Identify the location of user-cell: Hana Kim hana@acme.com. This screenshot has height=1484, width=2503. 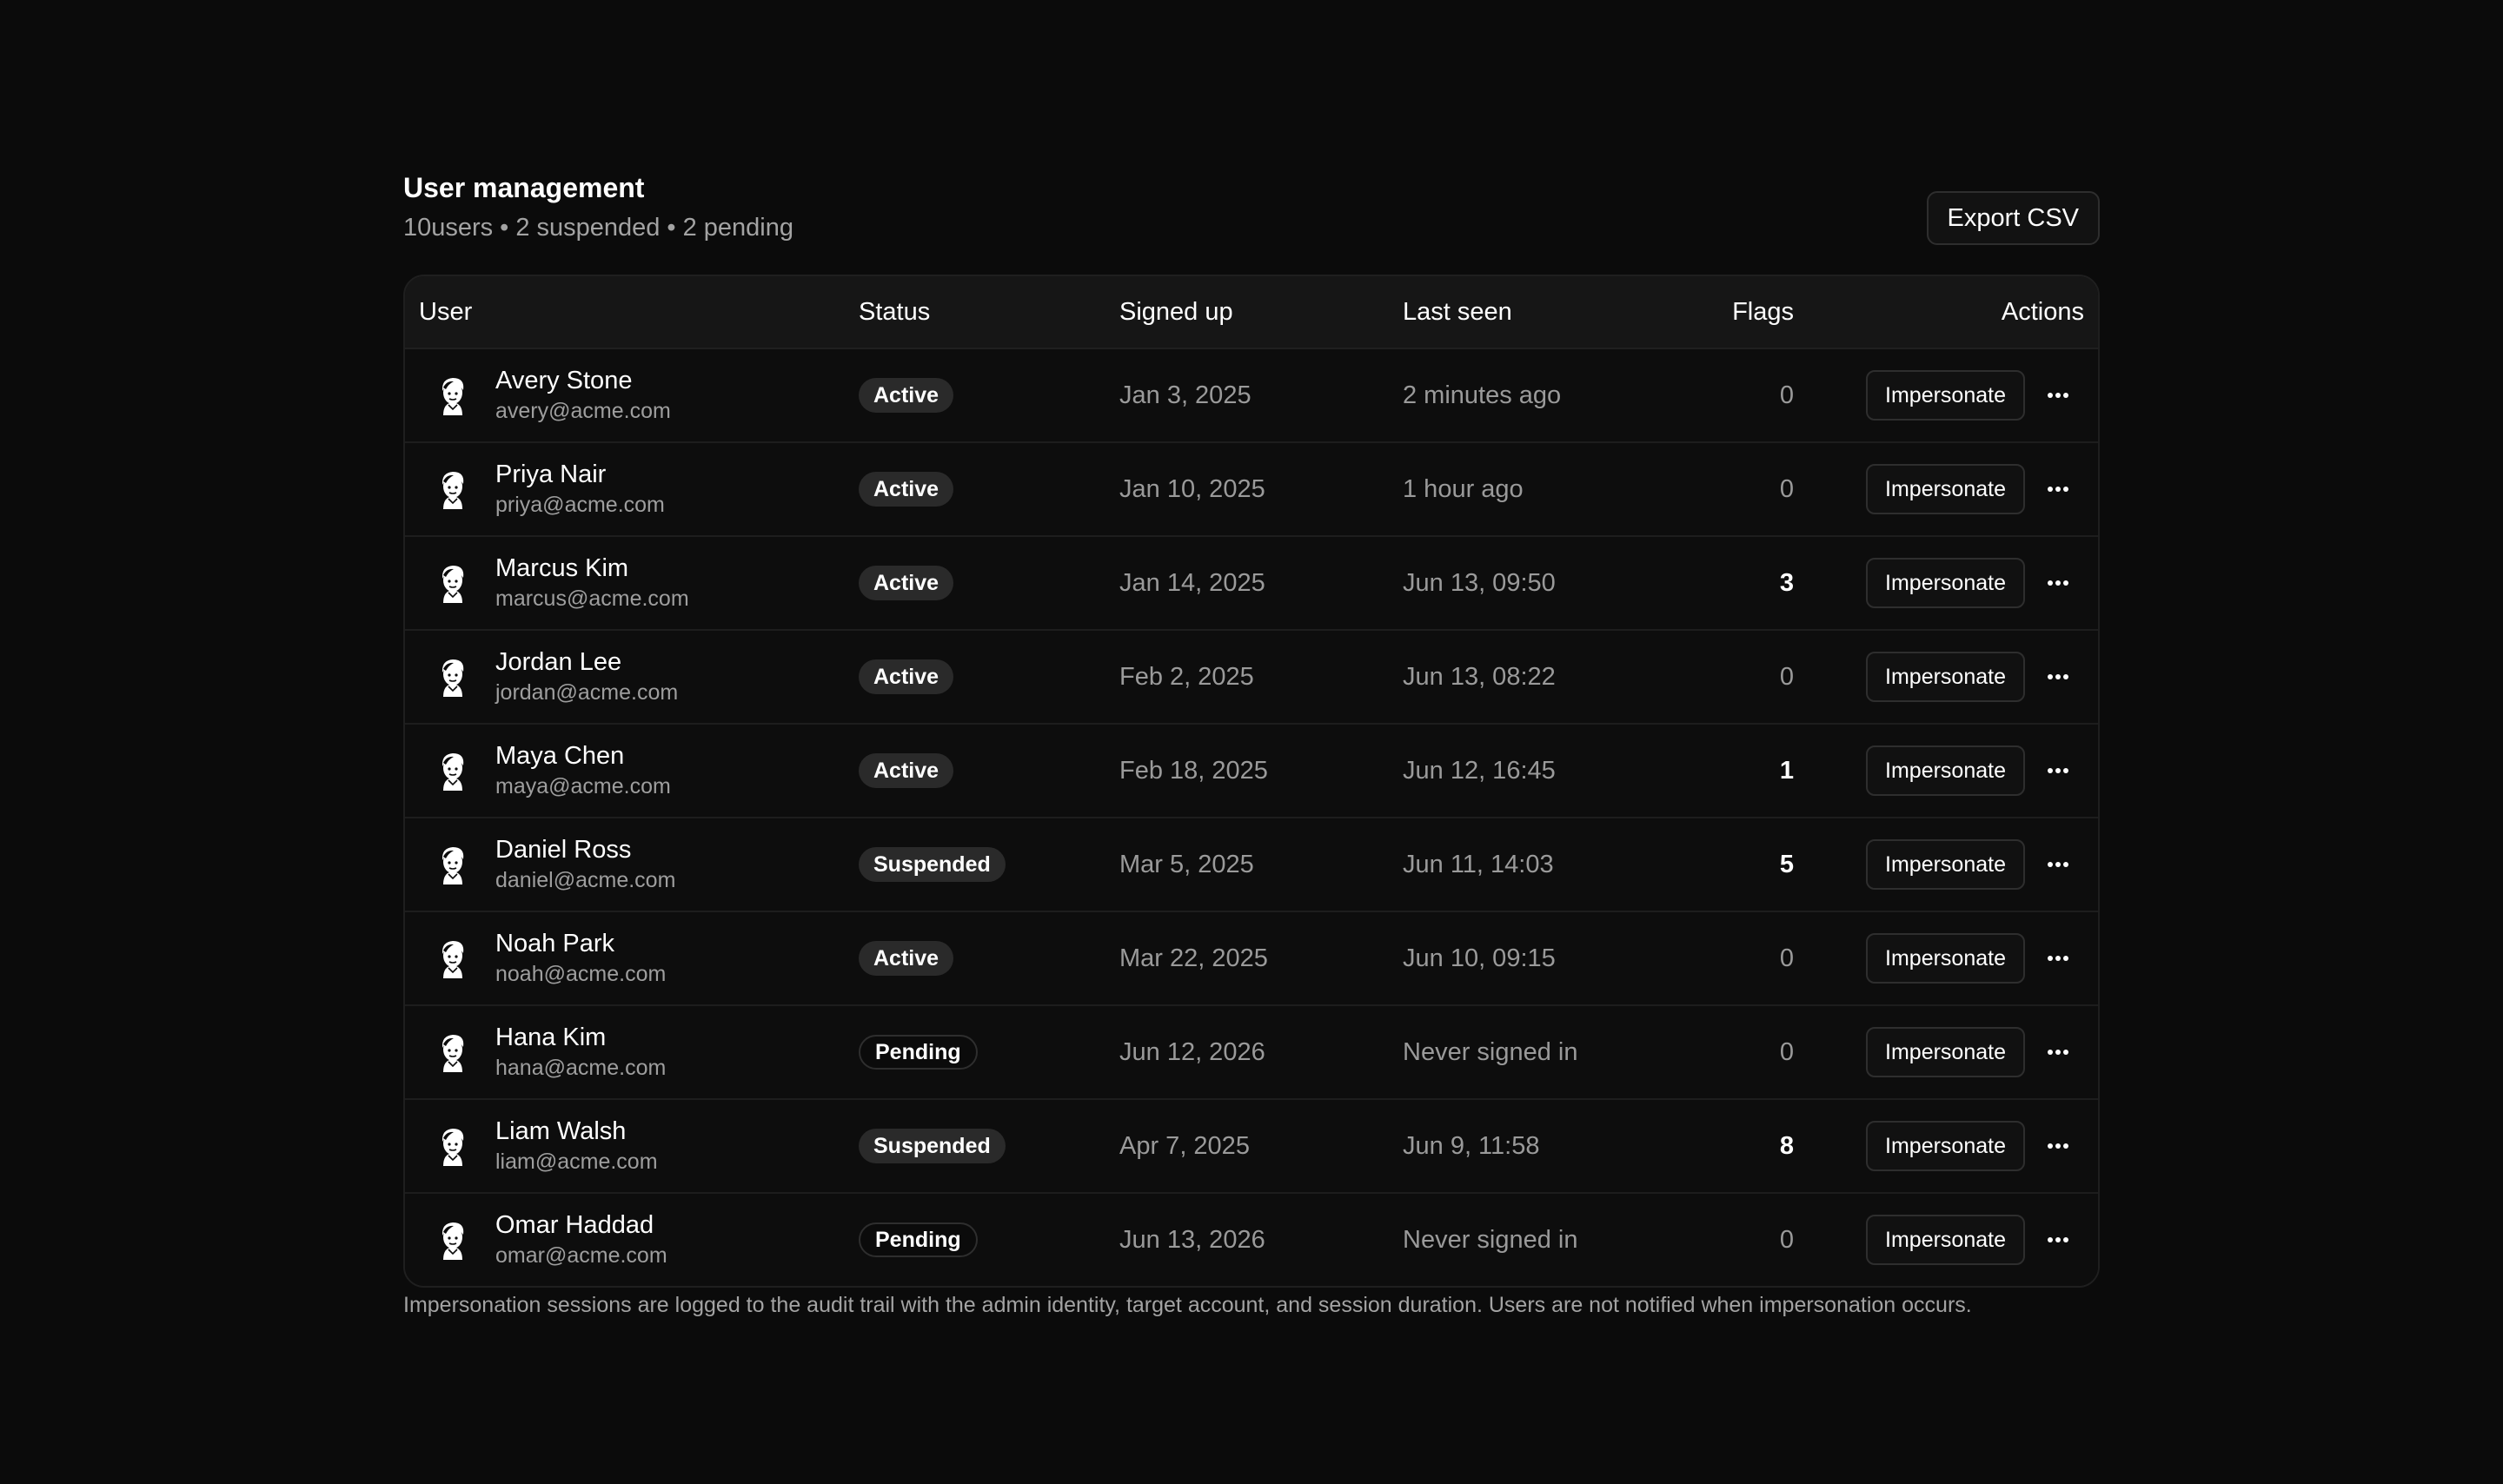
(632, 1052).